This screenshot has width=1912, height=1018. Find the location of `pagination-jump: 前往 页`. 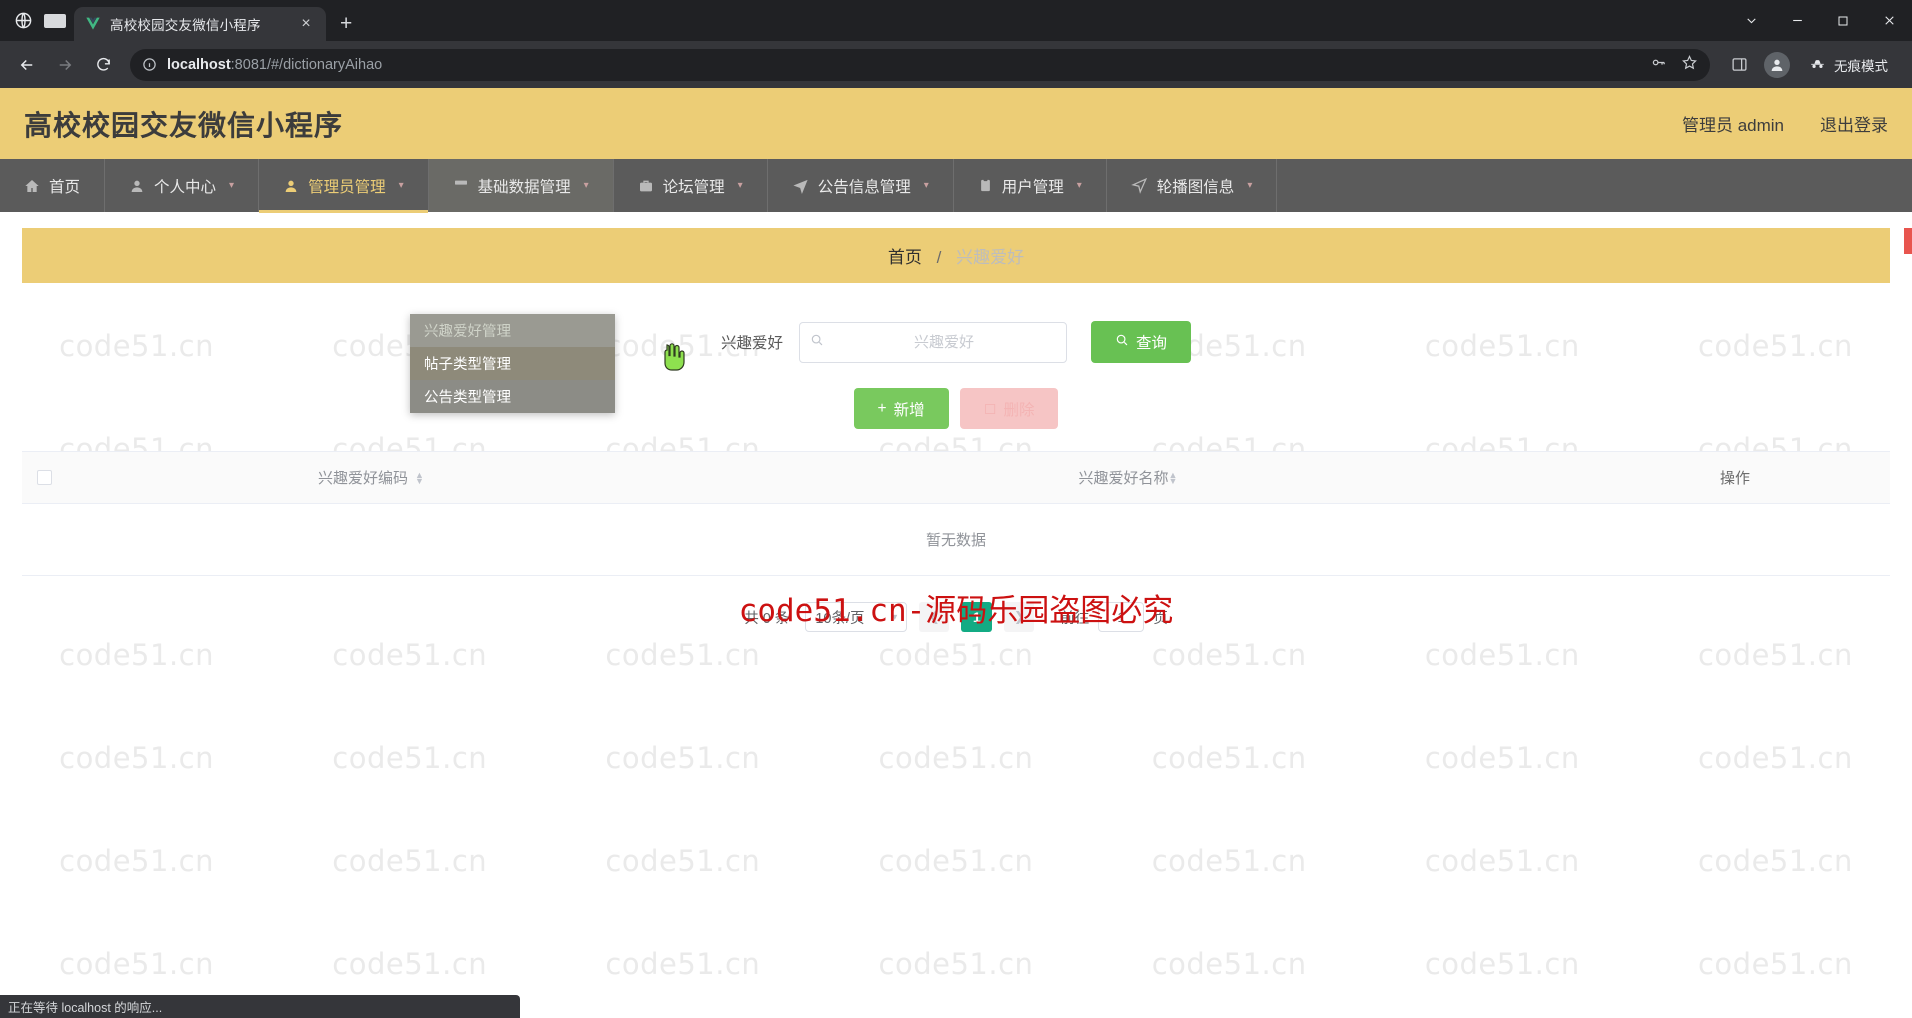

pagination-jump: 前往 页 is located at coordinates (1114, 617).